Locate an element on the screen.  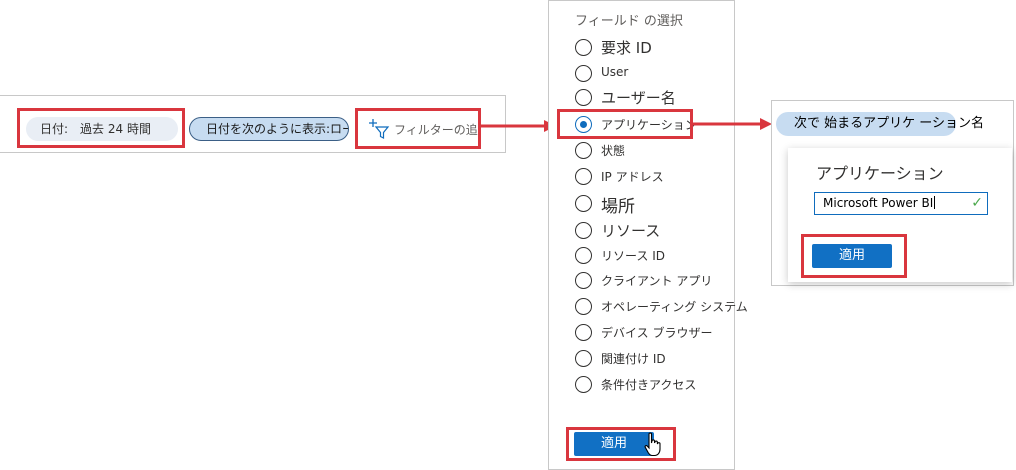
radio-label: ユーザー名 is located at coordinates (638, 98).